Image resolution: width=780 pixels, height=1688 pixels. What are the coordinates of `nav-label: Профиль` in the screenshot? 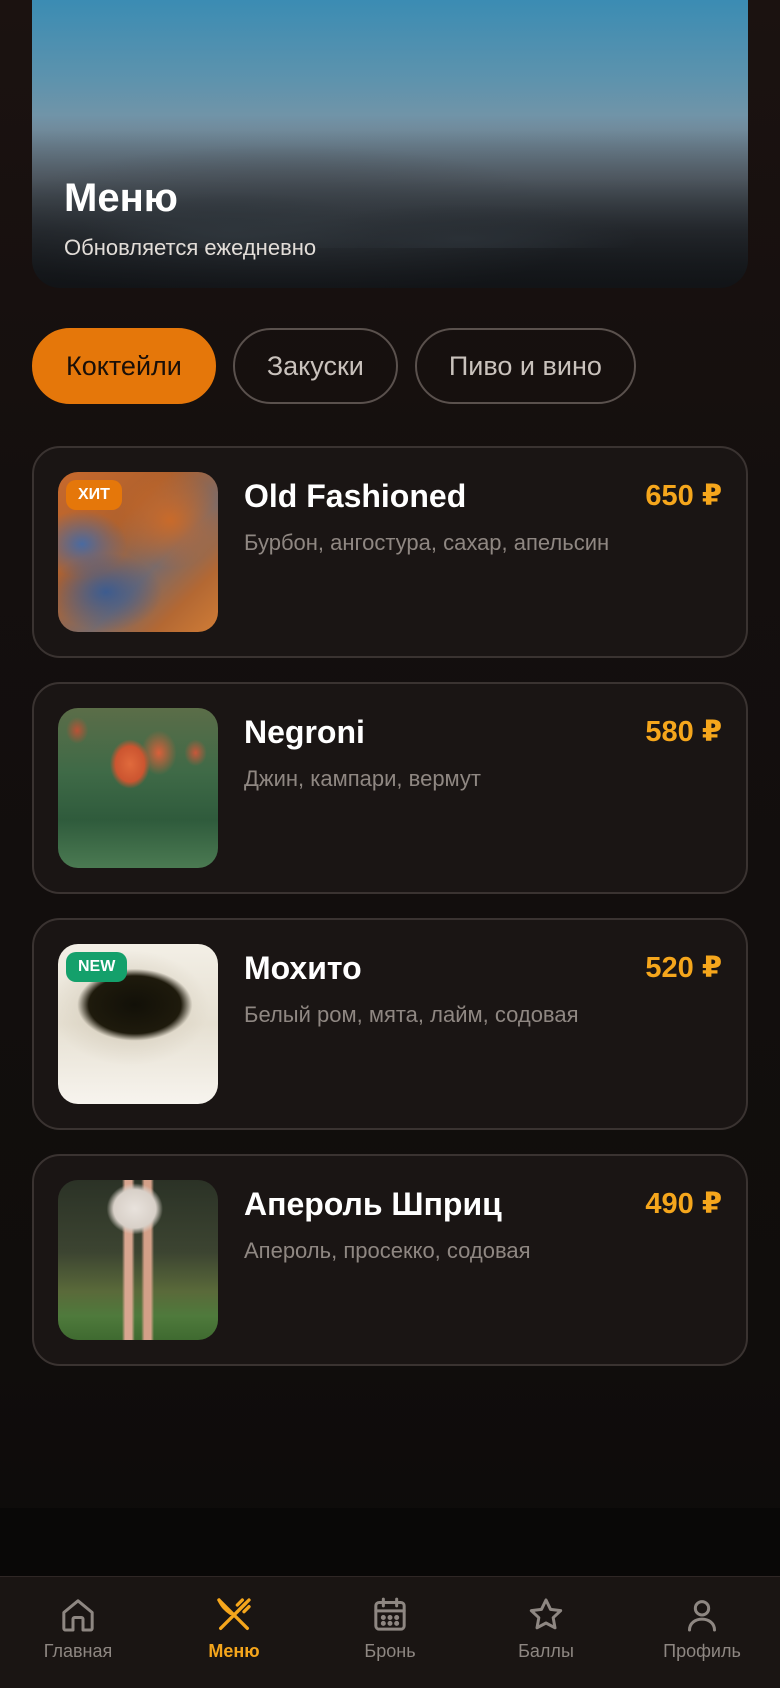 It's located at (702, 1651).